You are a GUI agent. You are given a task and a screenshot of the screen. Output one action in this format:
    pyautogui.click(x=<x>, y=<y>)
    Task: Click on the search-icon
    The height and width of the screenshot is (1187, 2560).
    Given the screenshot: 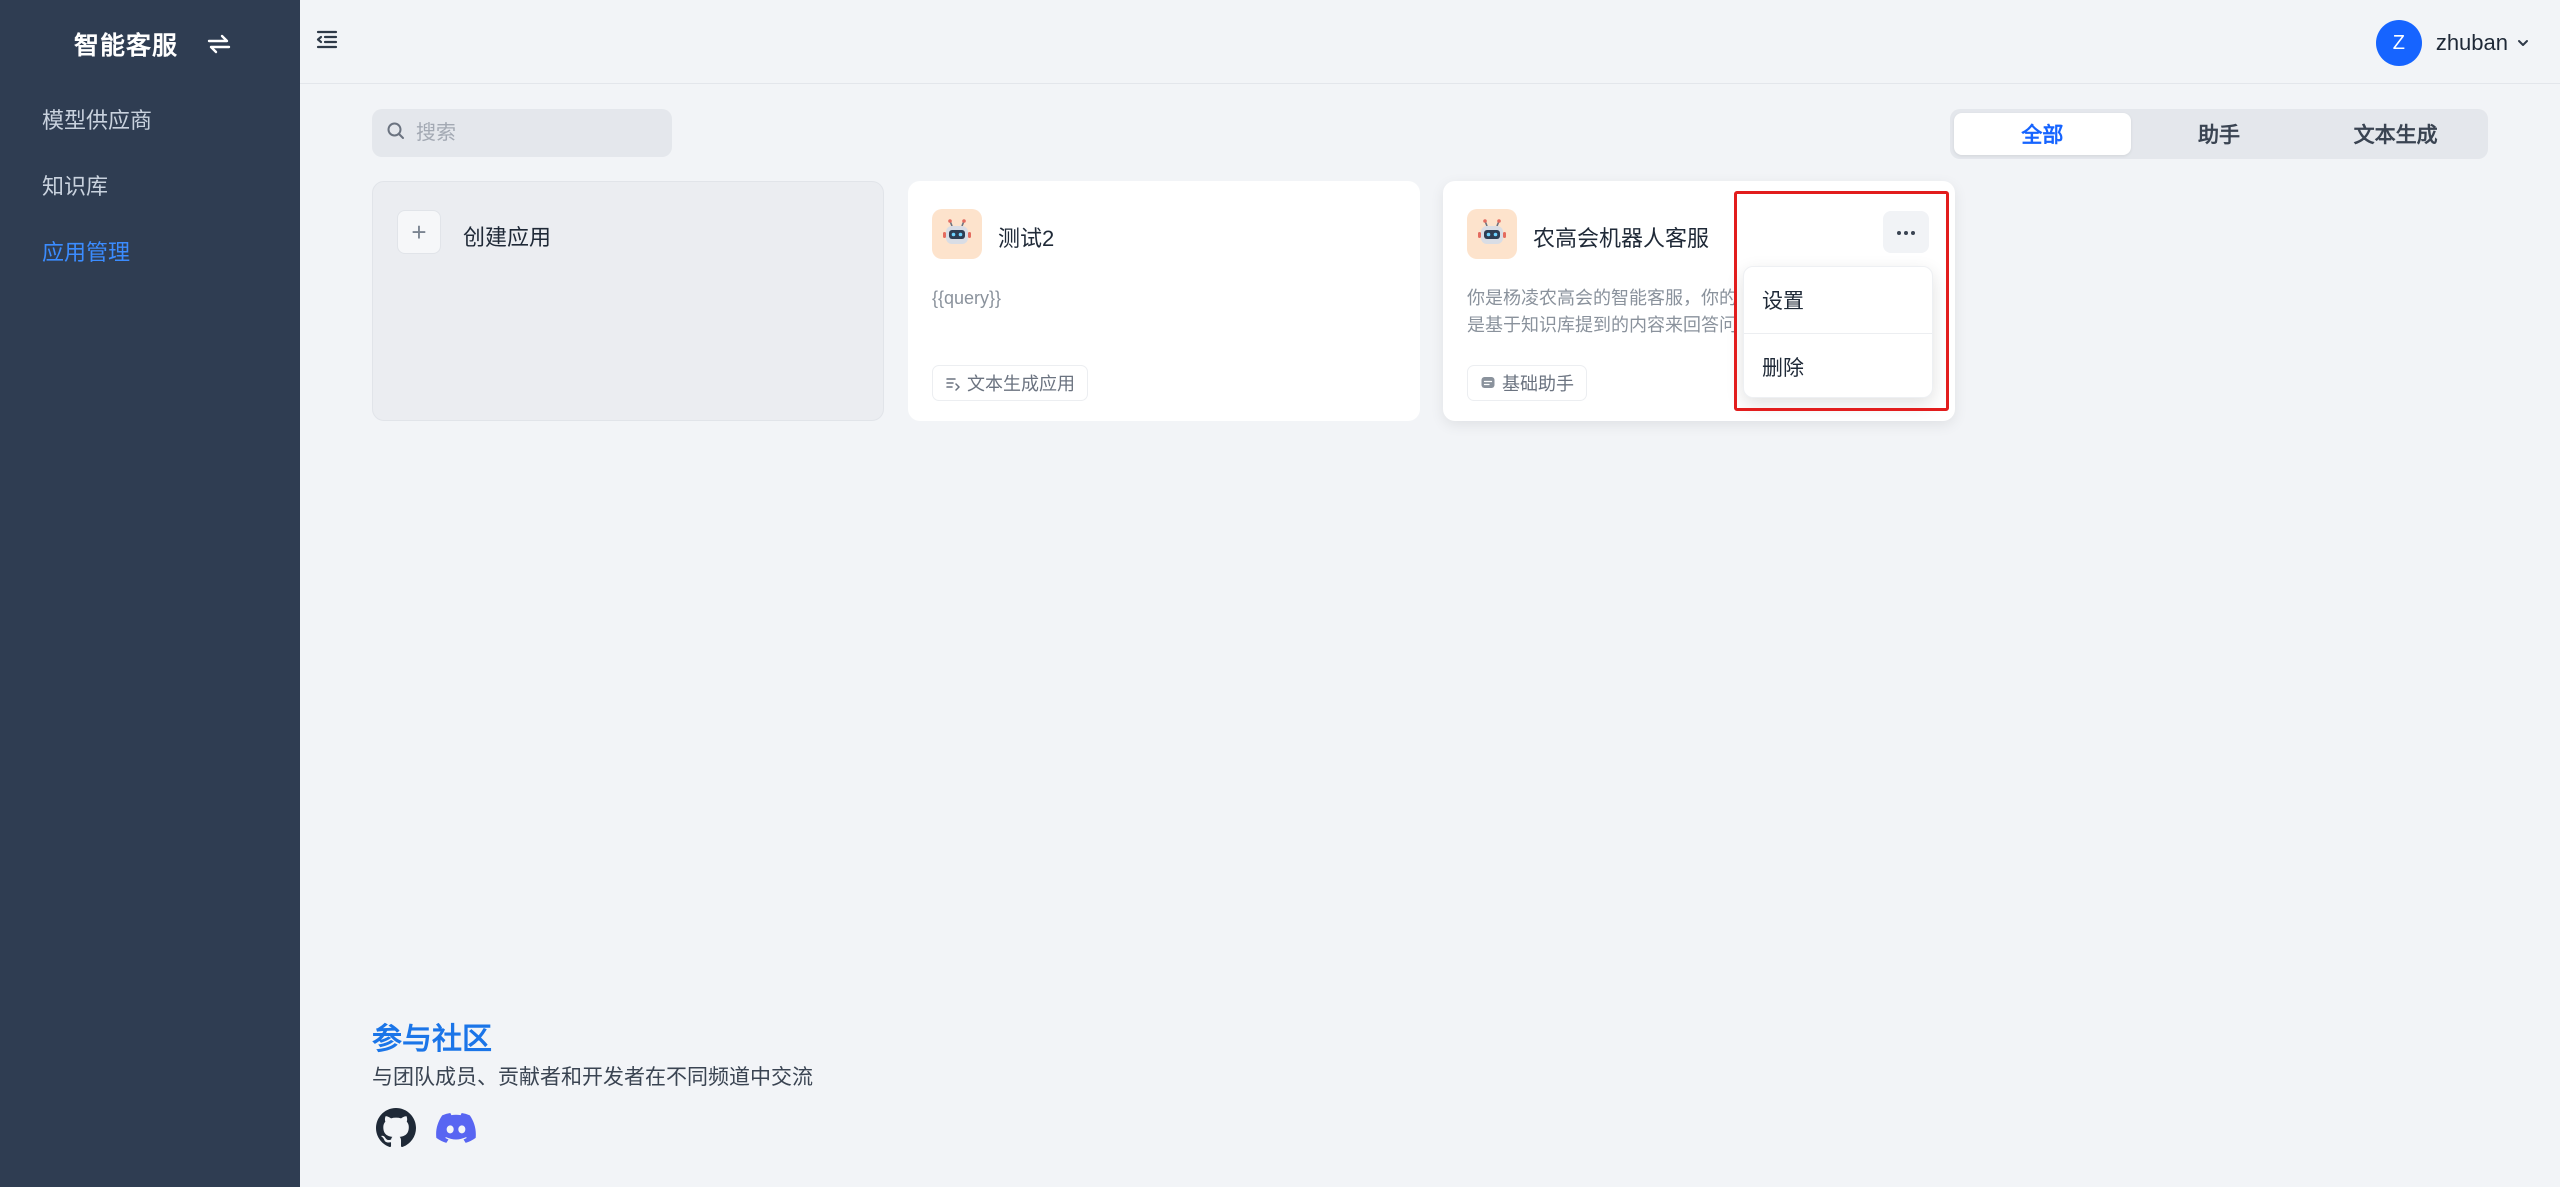 What is the action you would take?
    pyautogui.click(x=396, y=133)
    